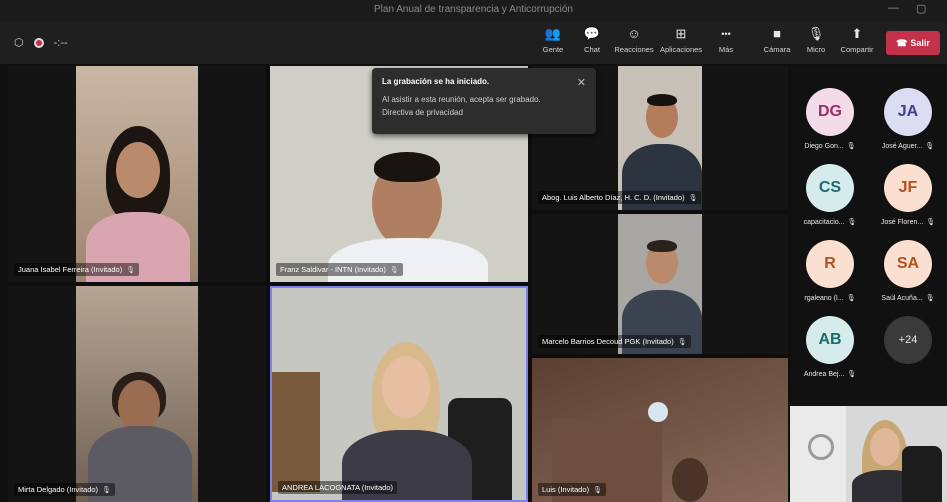 This screenshot has width=947, height=502. What do you see at coordinates (660, 284) in the screenshot?
I see `video-tile: Marcelo Barrios Decoud PGK (Invitado) 🎙` at bounding box center [660, 284].